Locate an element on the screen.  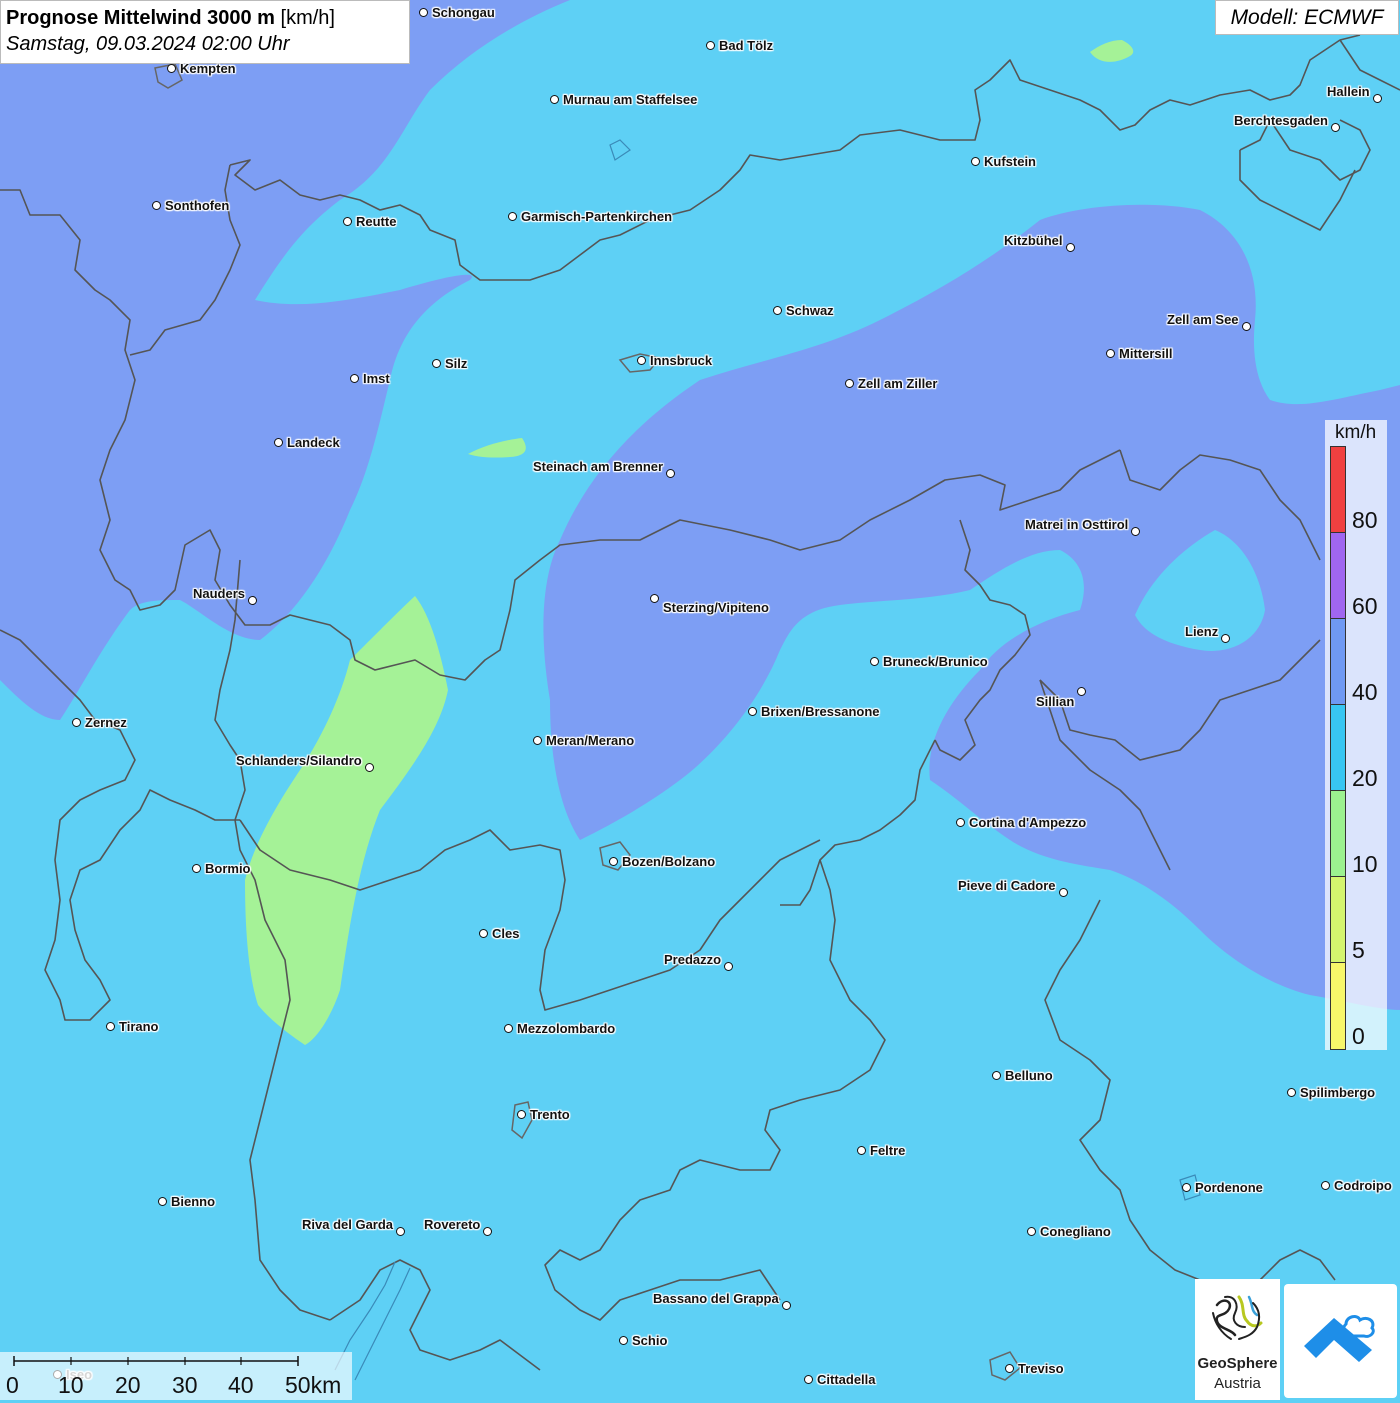
city-marker-rovereto is located at coordinates (487, 1231).